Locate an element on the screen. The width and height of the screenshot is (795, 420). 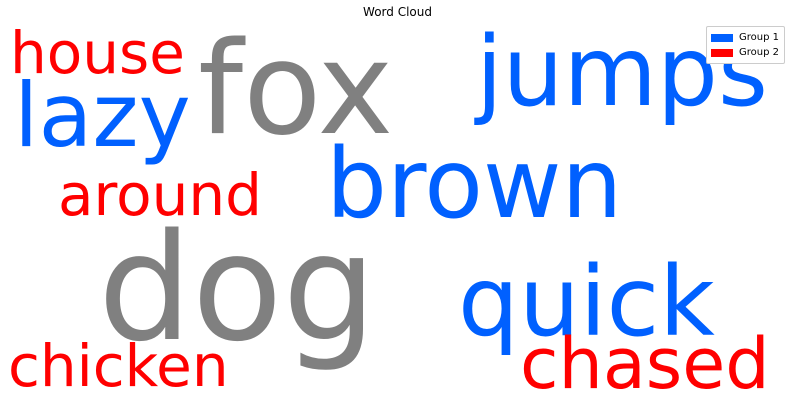
legend-entry-group-2: Group 2 is located at coordinates (745, 52).